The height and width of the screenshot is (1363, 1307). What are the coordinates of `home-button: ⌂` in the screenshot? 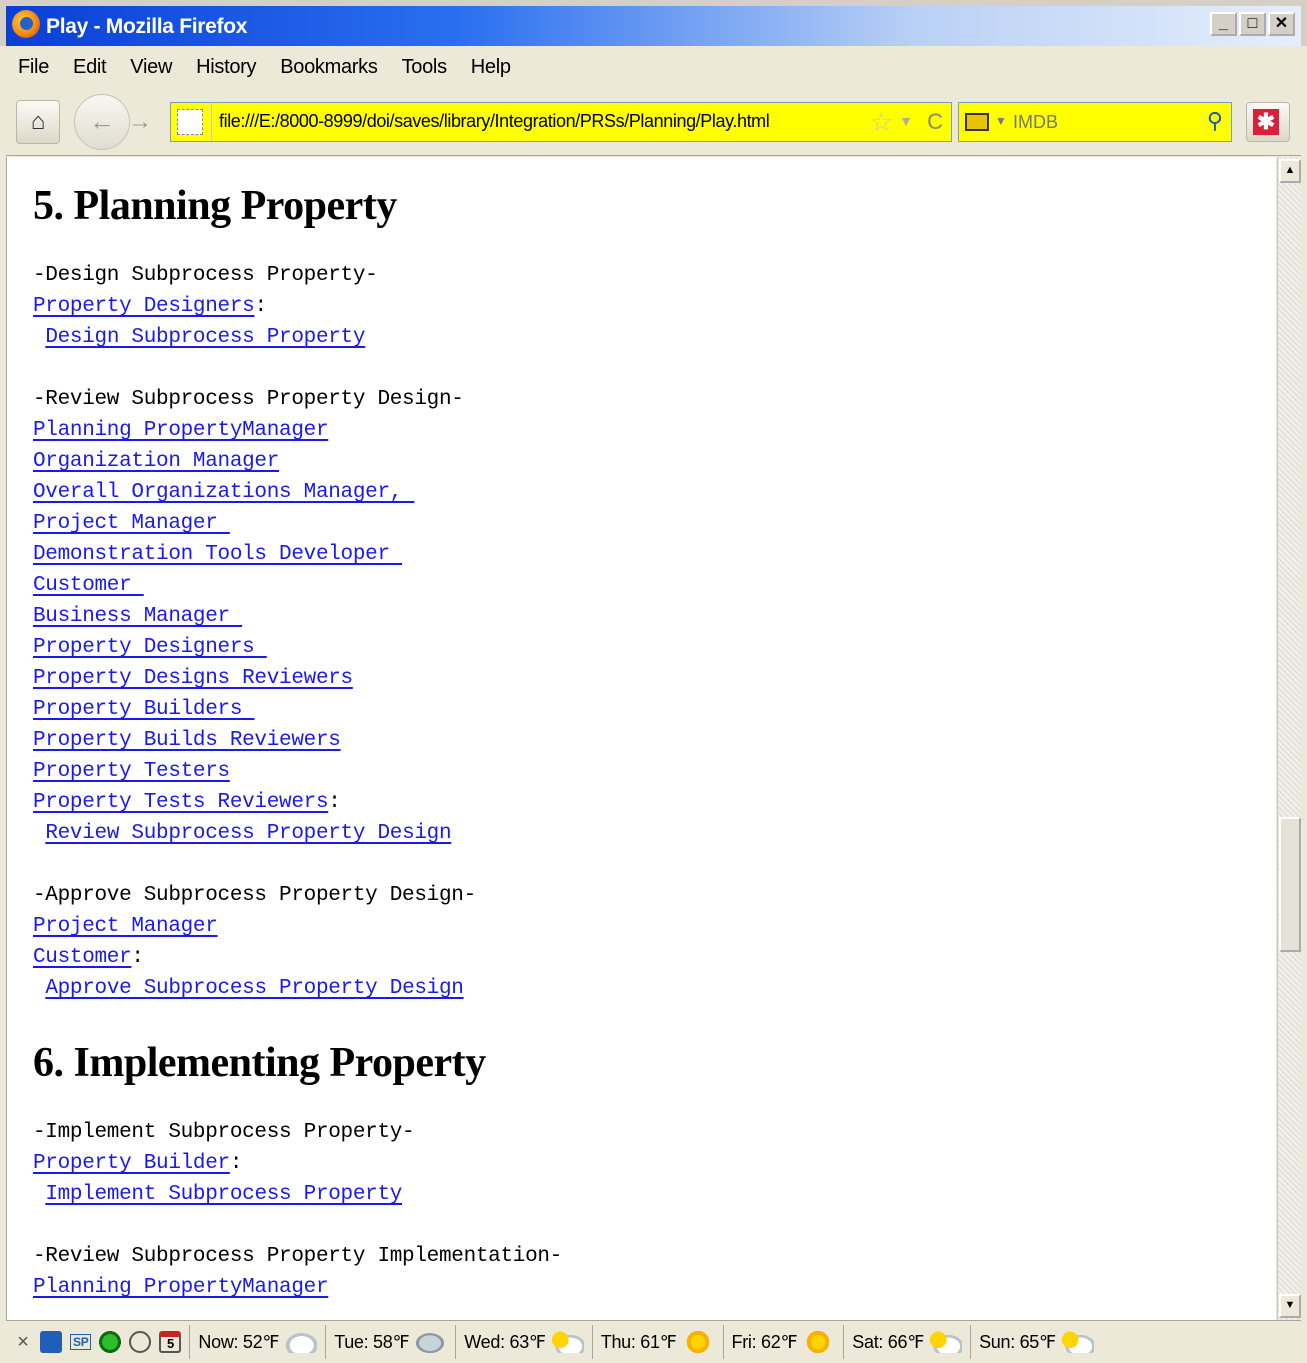 It's located at (38, 122).